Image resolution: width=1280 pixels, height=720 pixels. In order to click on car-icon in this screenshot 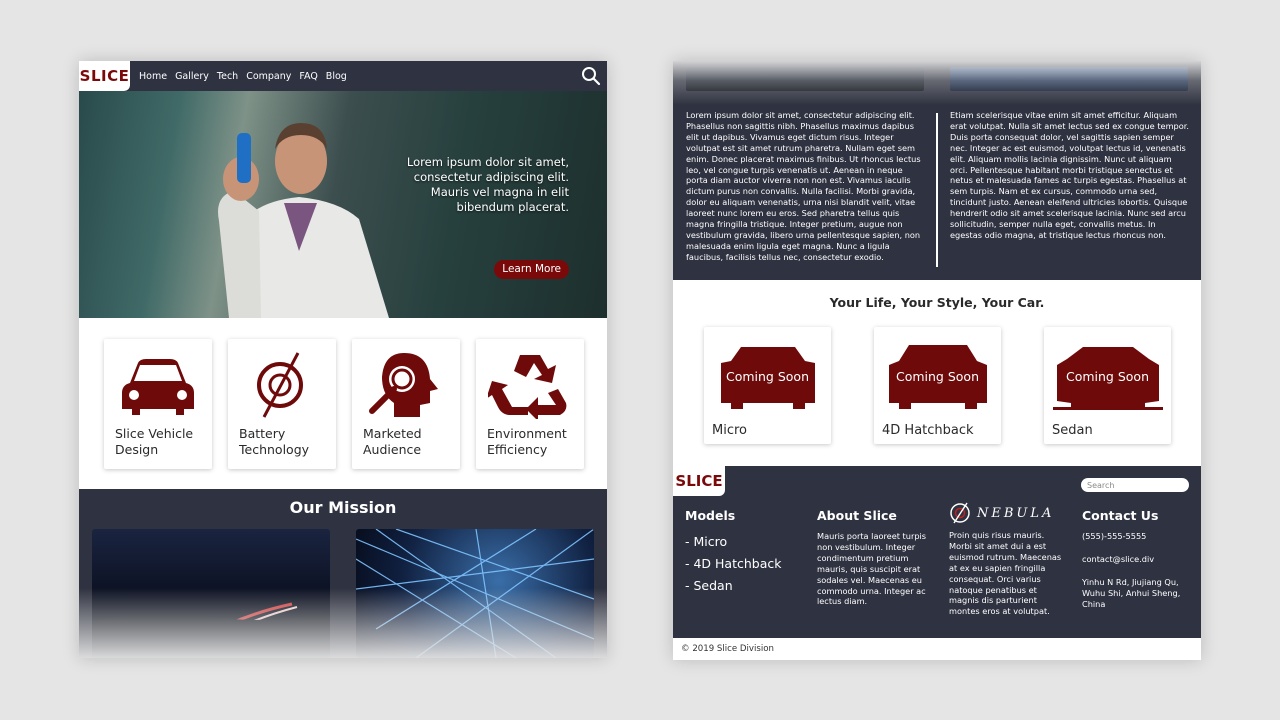, I will do `click(158, 387)`.